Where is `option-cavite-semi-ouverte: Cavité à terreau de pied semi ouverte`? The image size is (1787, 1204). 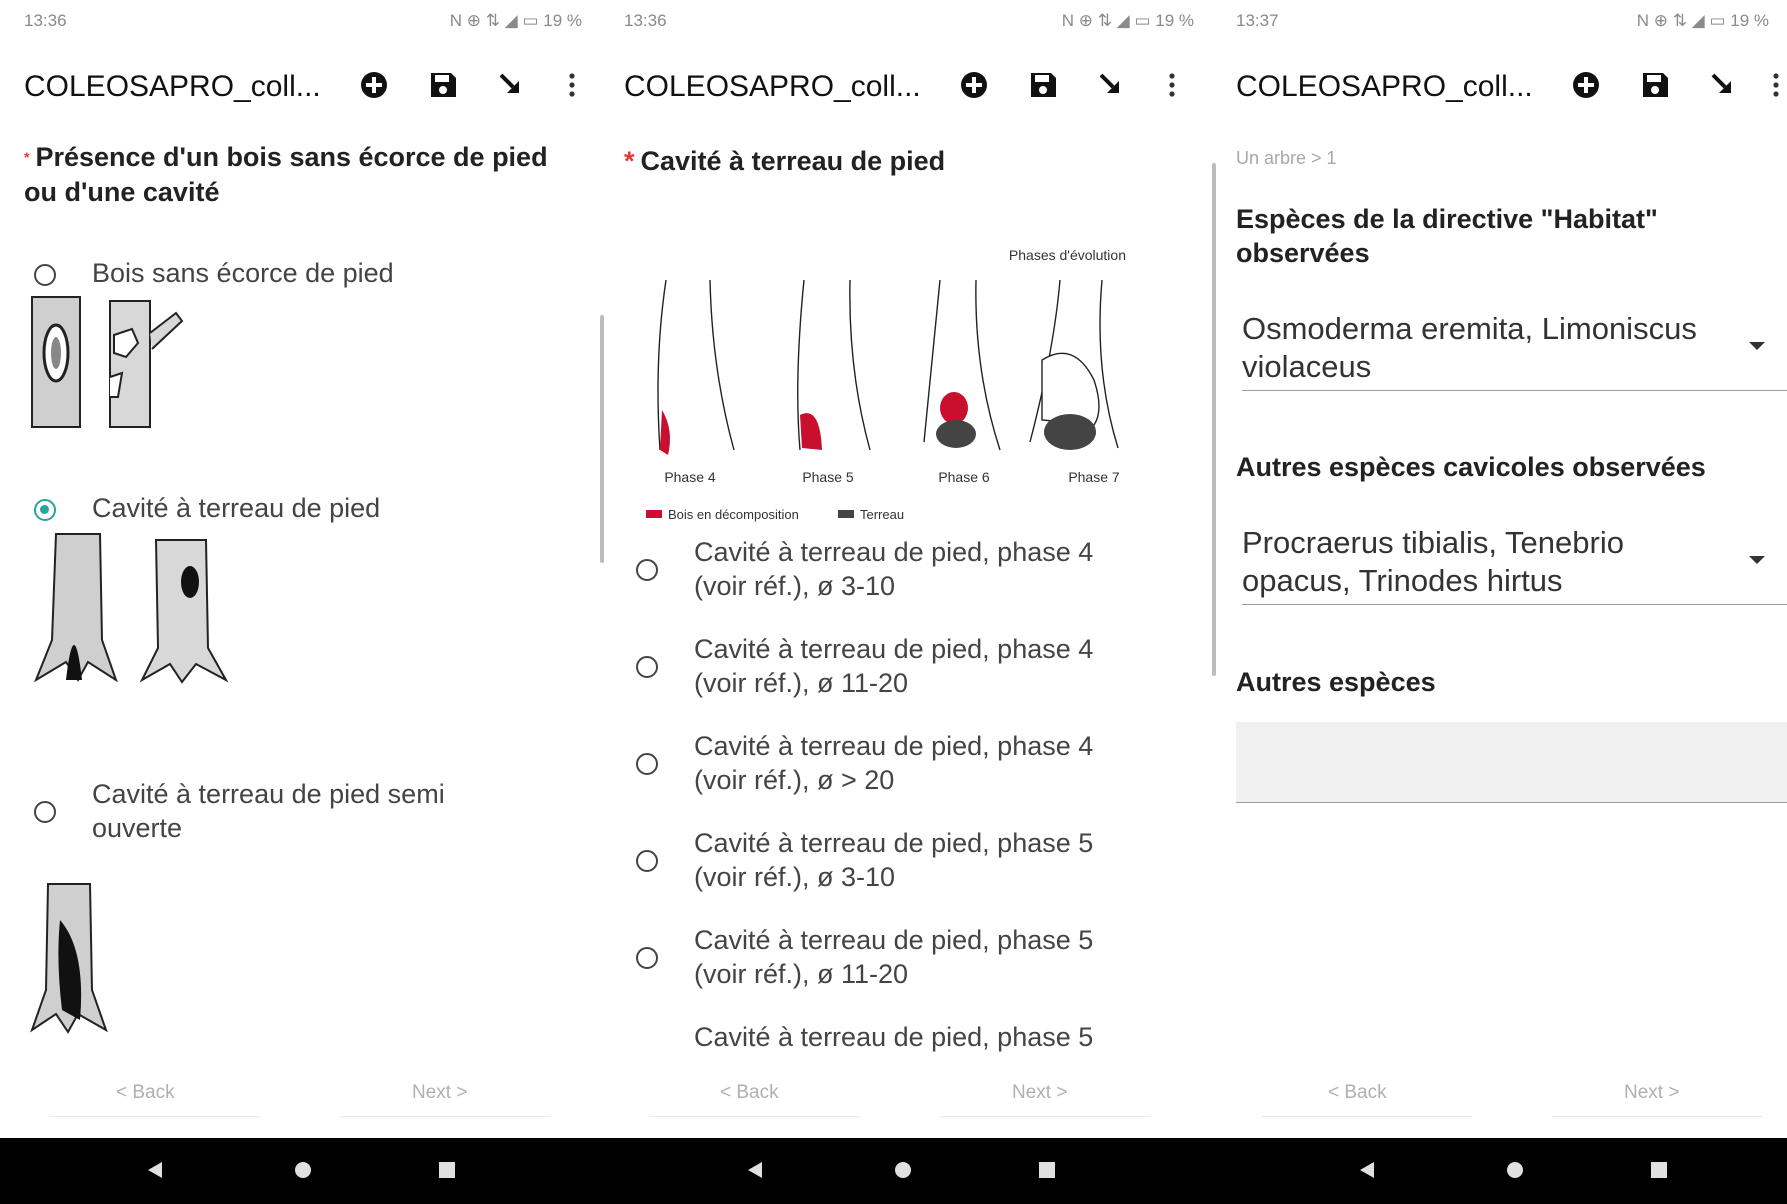
option-cavite-semi-ouverte: Cavité à terreau de pied semi ouverte is located at coordinates (300, 810).